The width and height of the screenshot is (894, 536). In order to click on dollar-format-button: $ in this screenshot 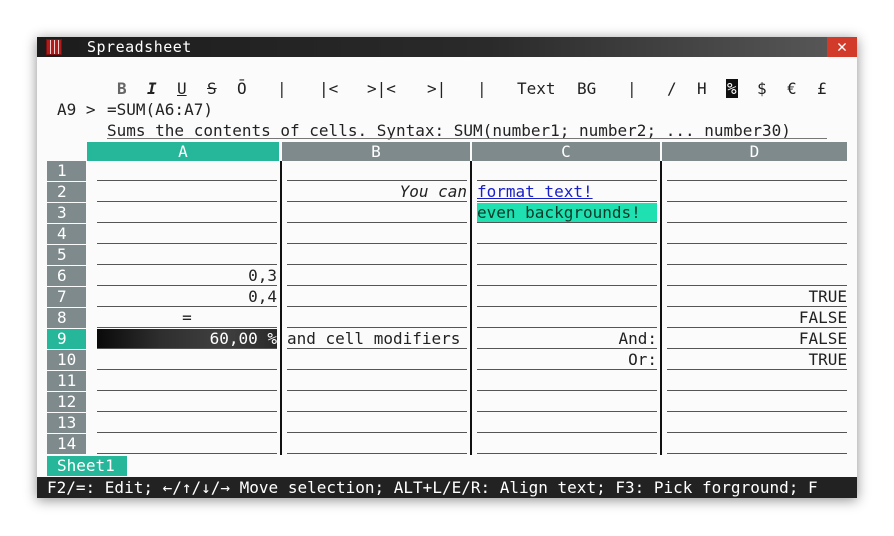, I will do `click(762, 88)`.